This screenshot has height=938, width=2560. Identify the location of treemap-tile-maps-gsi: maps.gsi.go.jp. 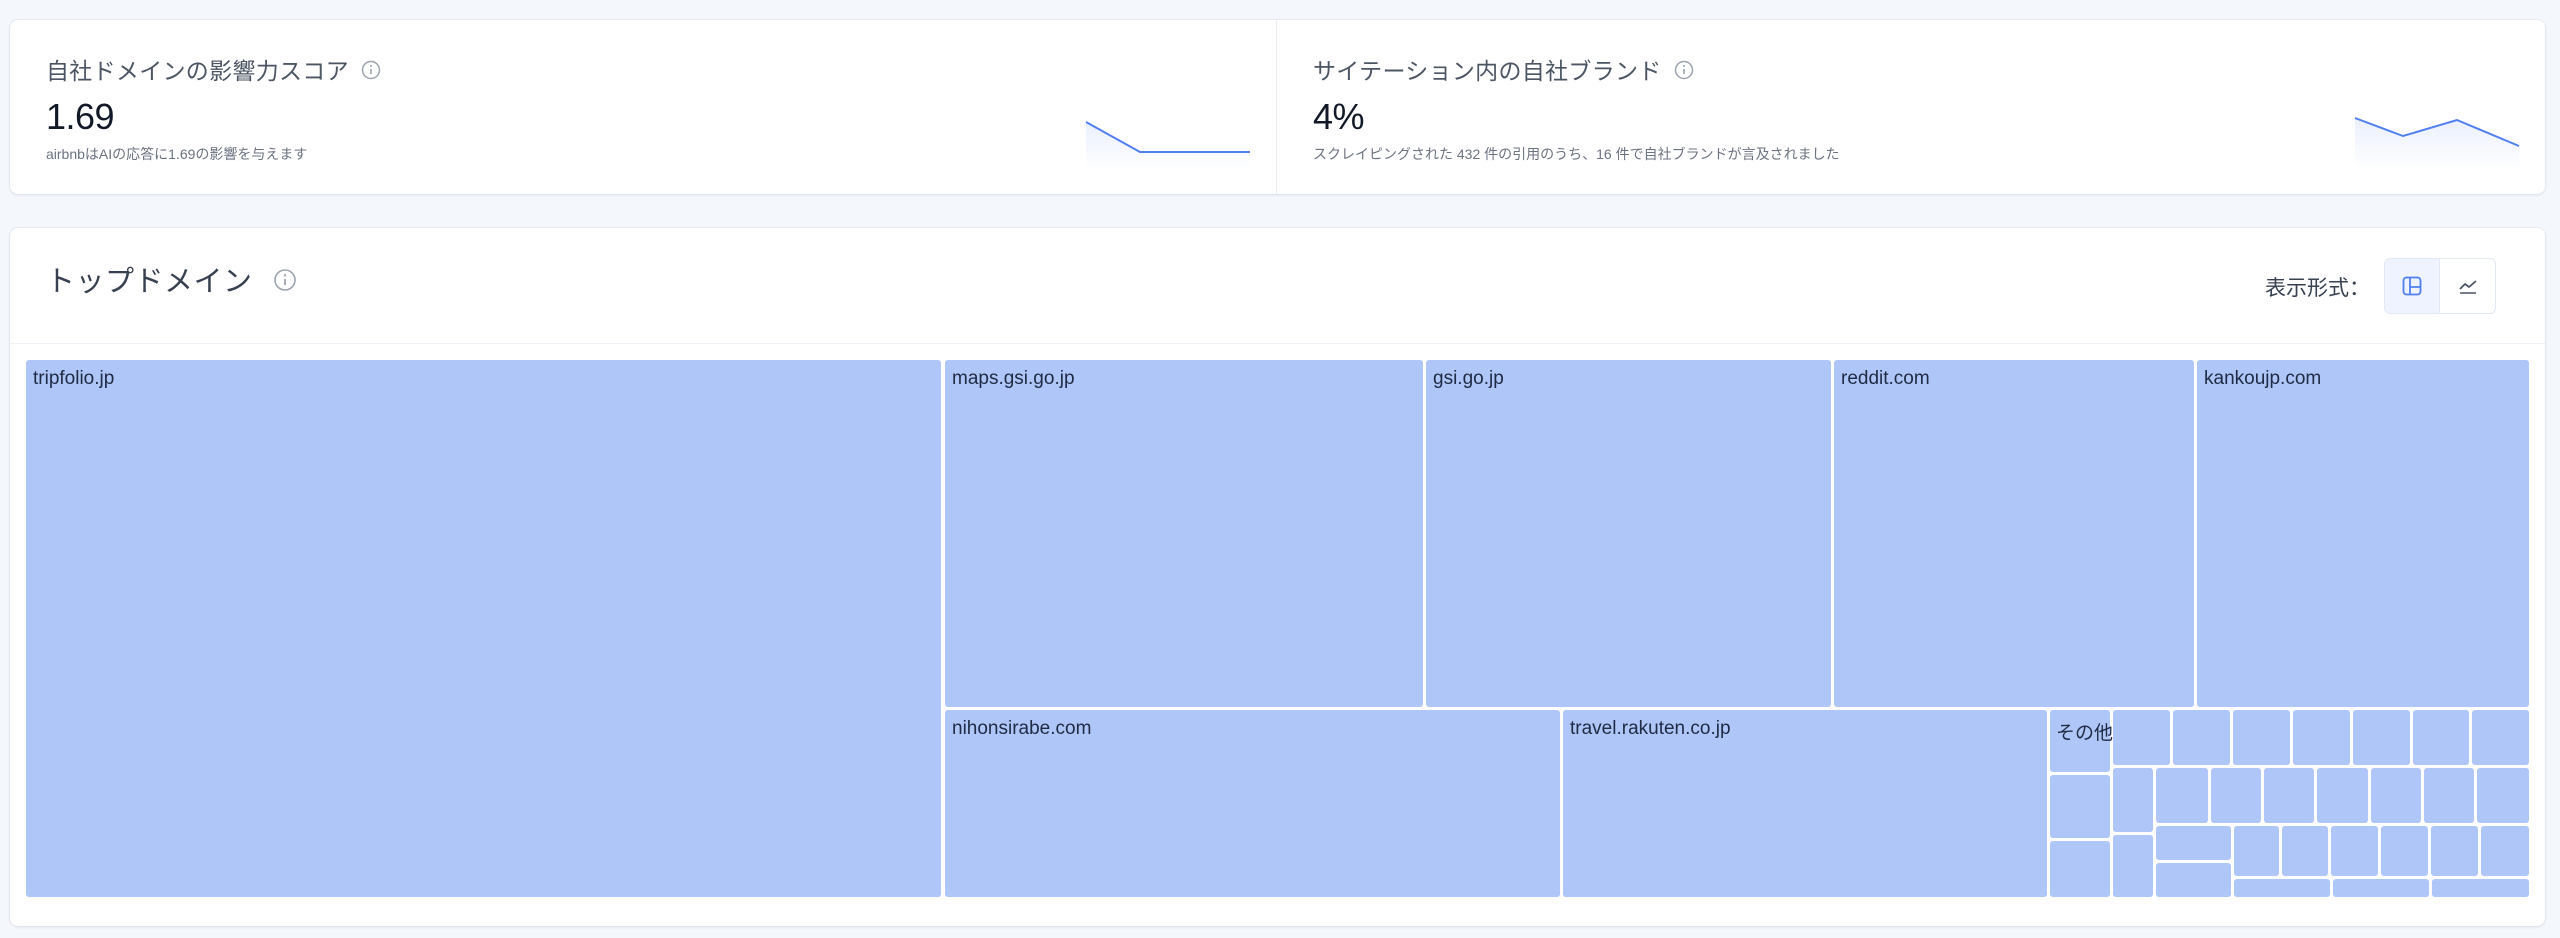
(1184, 533).